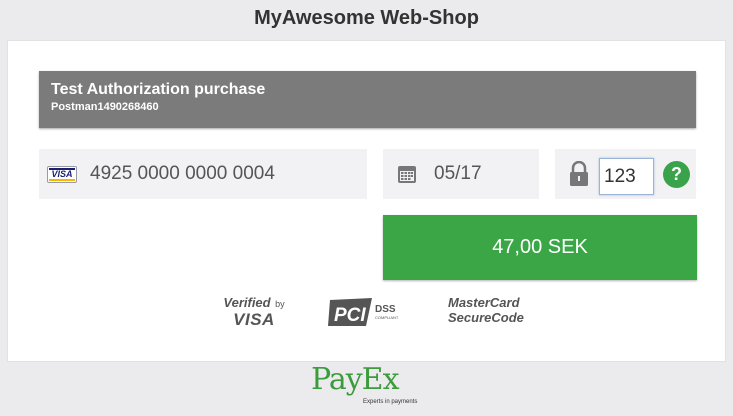 Image resolution: width=733 pixels, height=416 pixels. Describe the element at coordinates (355, 379) in the screenshot. I see `payex-brand: PayEx` at that location.